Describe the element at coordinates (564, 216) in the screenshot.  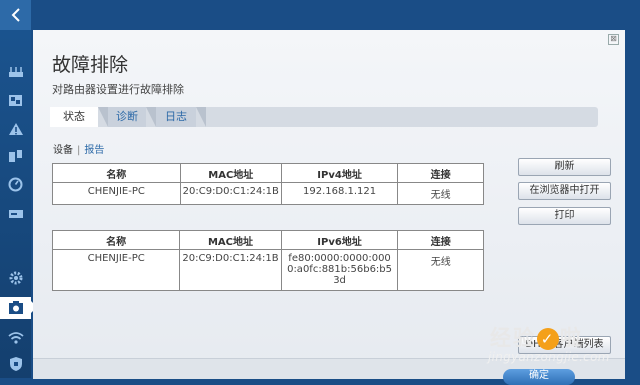
I see `print-button: 打印` at that location.